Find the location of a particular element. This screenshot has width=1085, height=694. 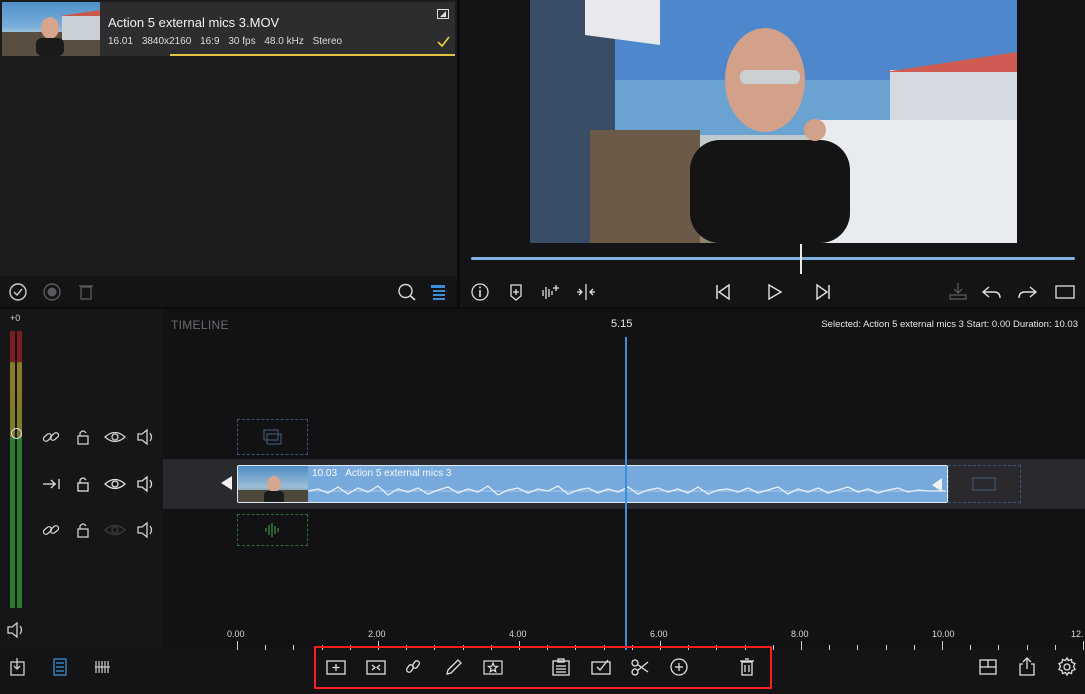

playhead-time: 5.15 is located at coordinates (622, 324).